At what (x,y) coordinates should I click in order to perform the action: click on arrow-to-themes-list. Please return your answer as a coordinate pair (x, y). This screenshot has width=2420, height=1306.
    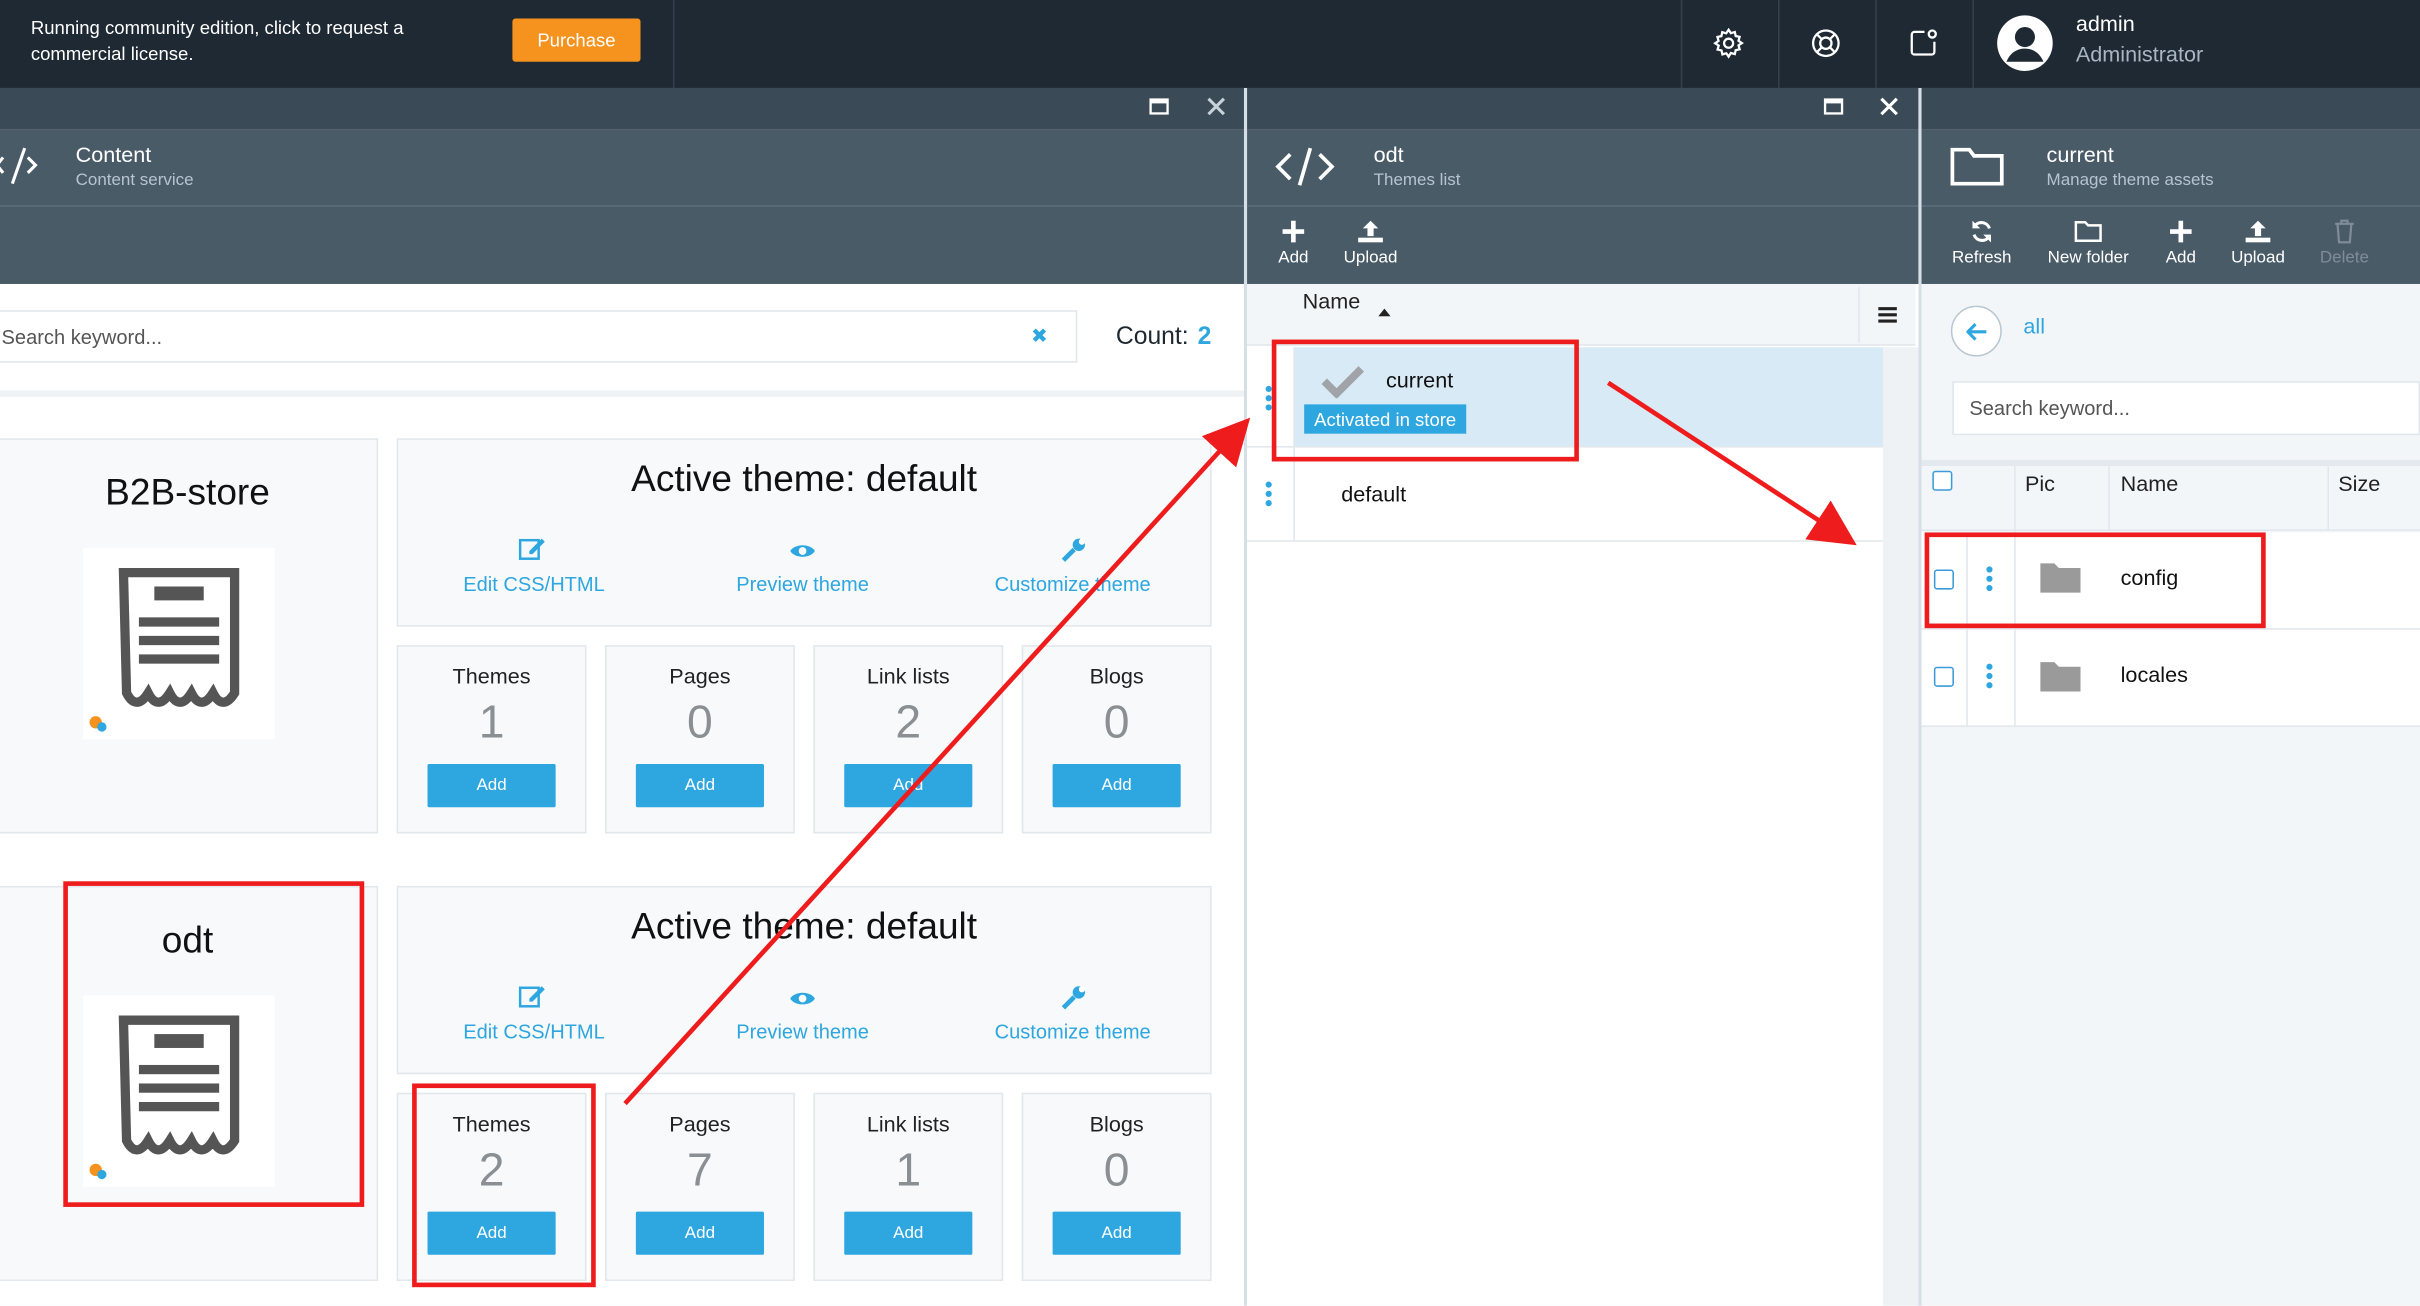
    Looking at the image, I should click on (937, 761).